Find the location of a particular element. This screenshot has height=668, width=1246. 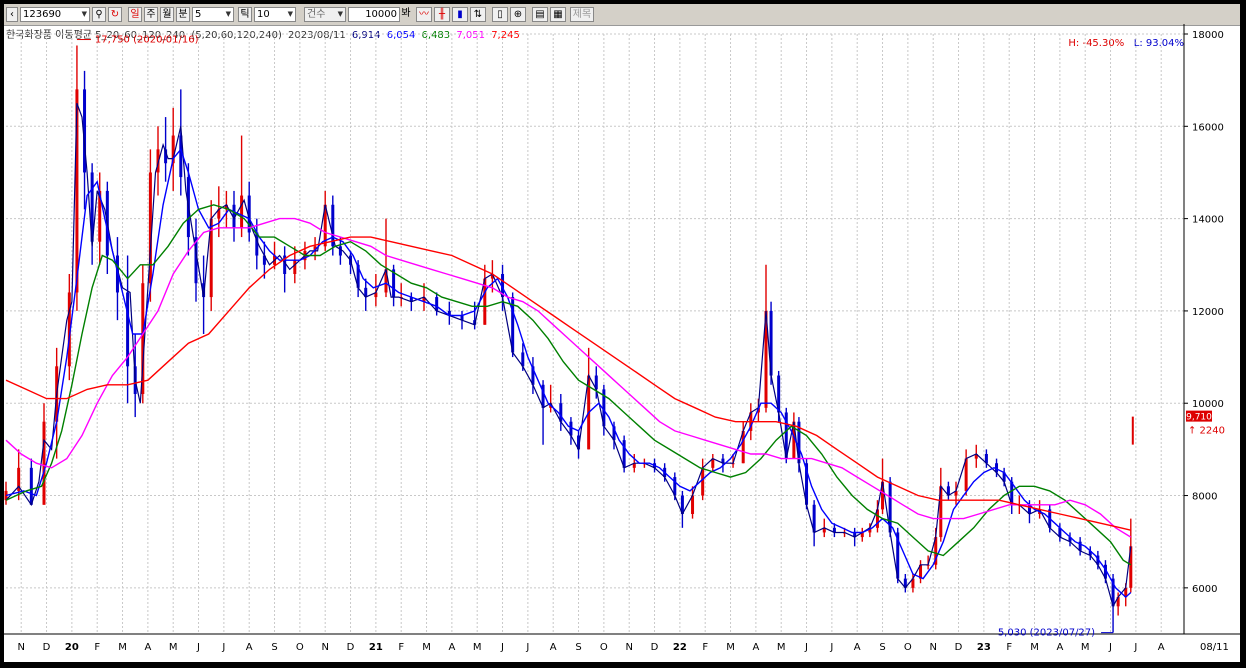

y-tick-label: 6000 is located at coordinates (1204, 589).